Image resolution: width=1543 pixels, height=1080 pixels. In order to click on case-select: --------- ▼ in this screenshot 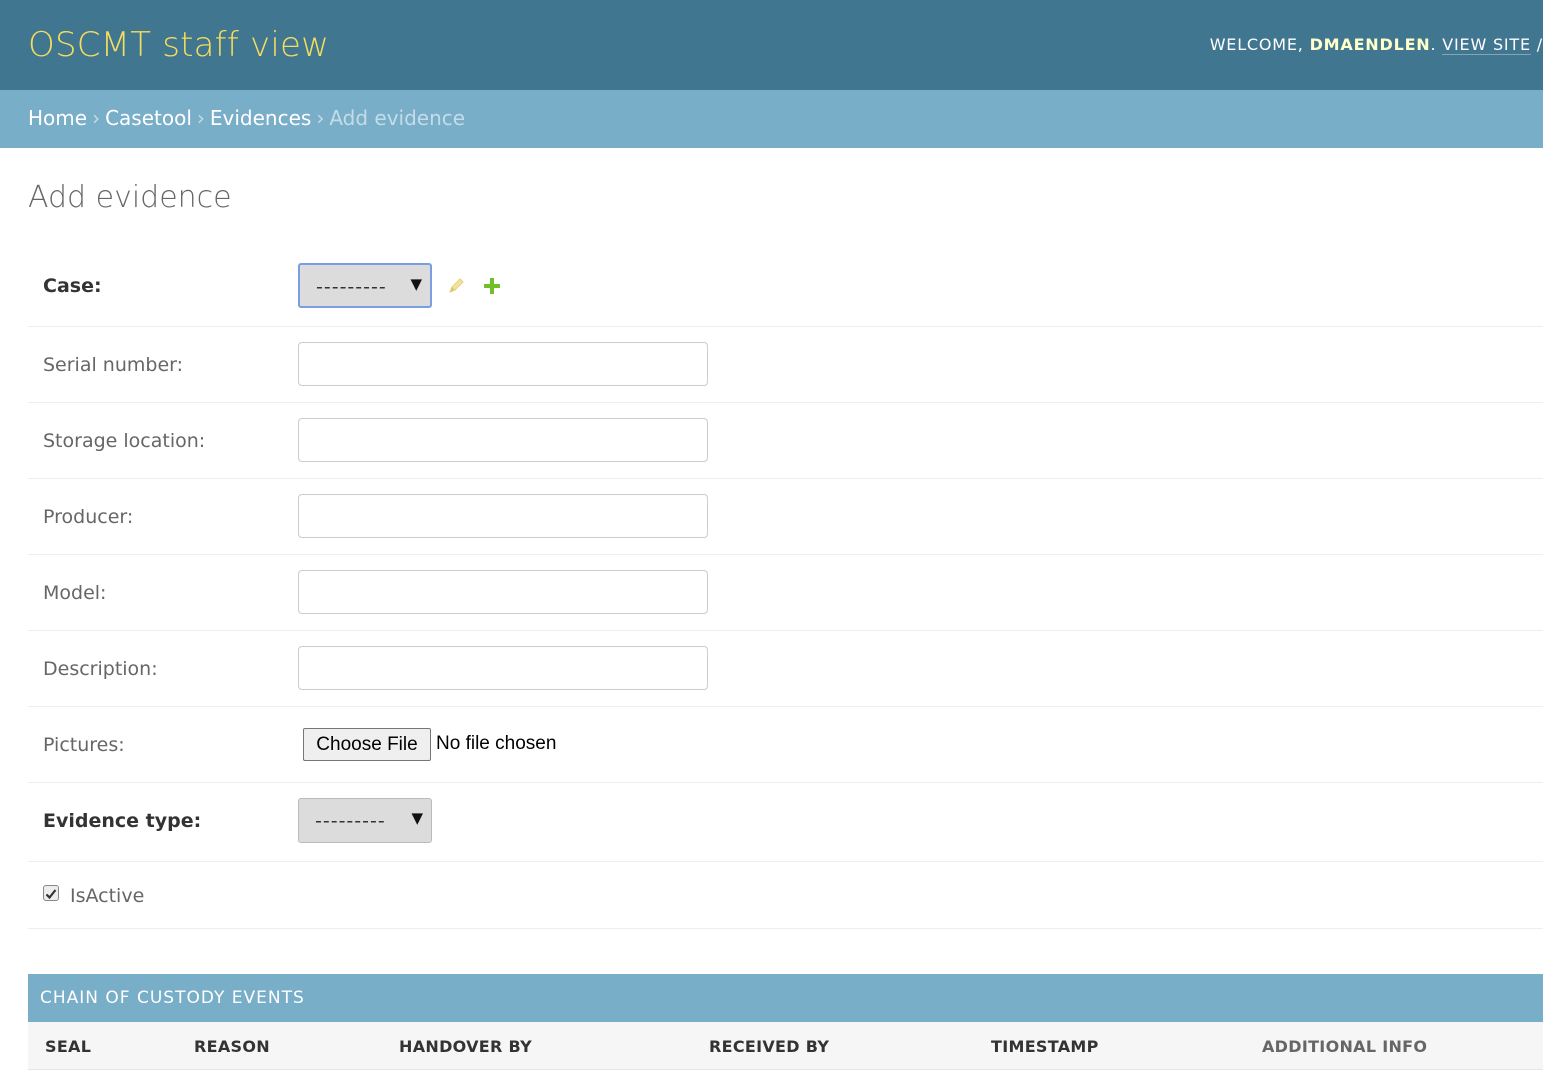, I will do `click(365, 285)`.